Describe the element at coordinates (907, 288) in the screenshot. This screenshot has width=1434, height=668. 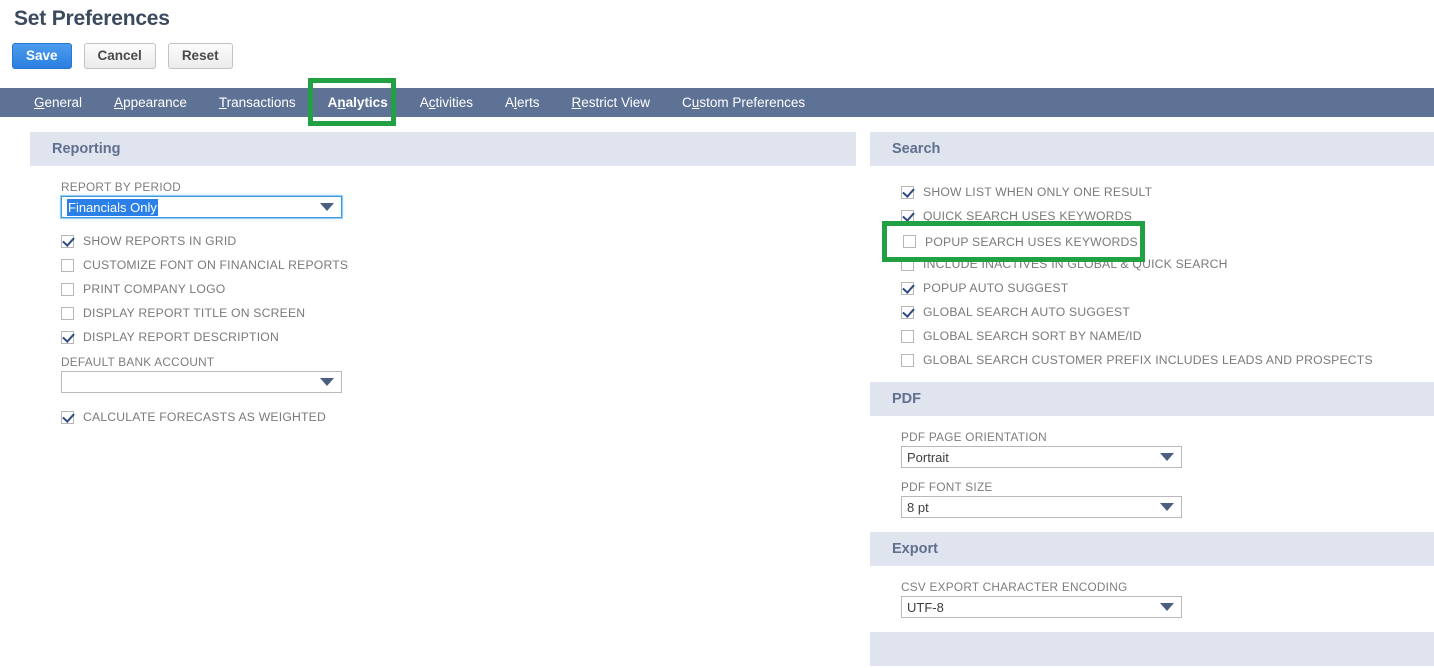
I see `checkbox-popup-auto-suggest` at that location.